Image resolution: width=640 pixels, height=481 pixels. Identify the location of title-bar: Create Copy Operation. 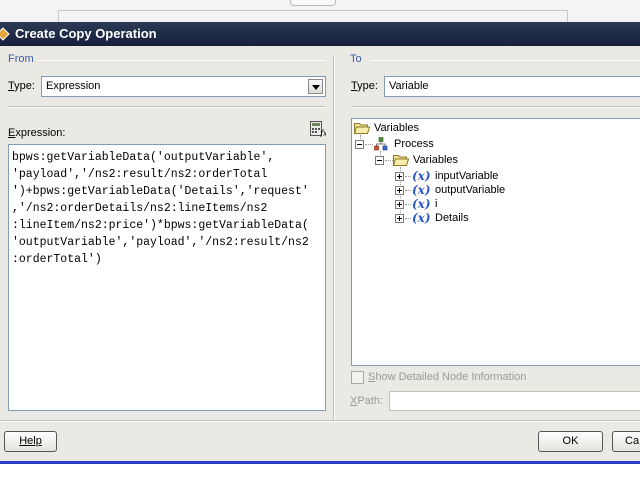
(320, 34).